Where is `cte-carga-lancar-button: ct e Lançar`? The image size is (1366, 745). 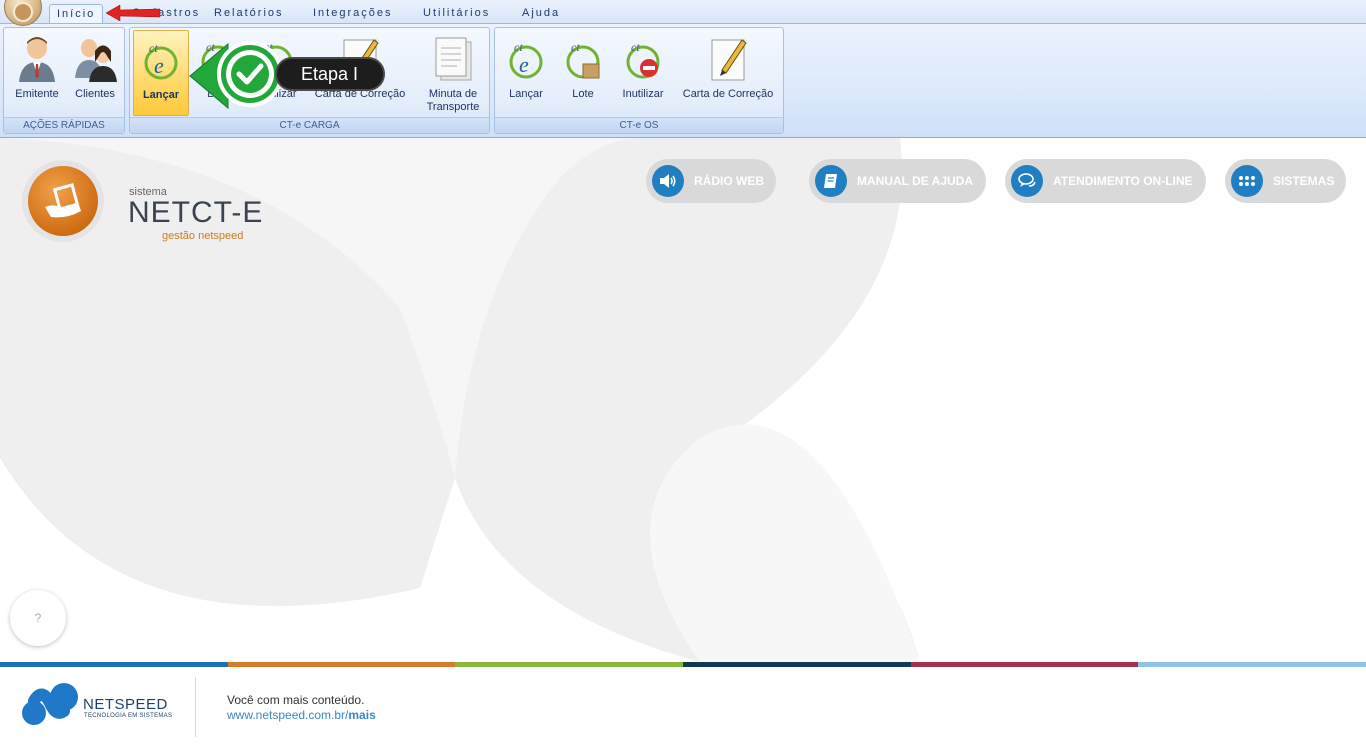
cte-carga-lancar-button: ct e Lançar is located at coordinates (161, 73).